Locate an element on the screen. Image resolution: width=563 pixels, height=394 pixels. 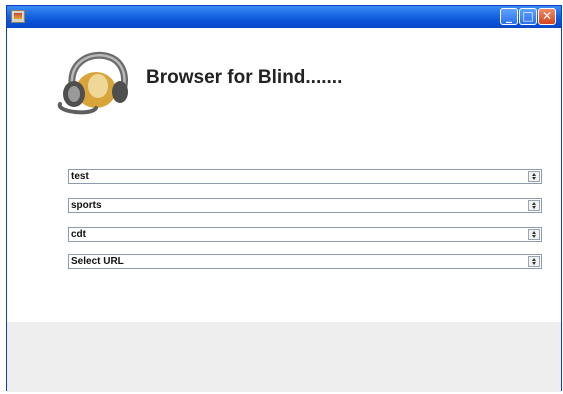
spinner-value: test is located at coordinates (80, 176).